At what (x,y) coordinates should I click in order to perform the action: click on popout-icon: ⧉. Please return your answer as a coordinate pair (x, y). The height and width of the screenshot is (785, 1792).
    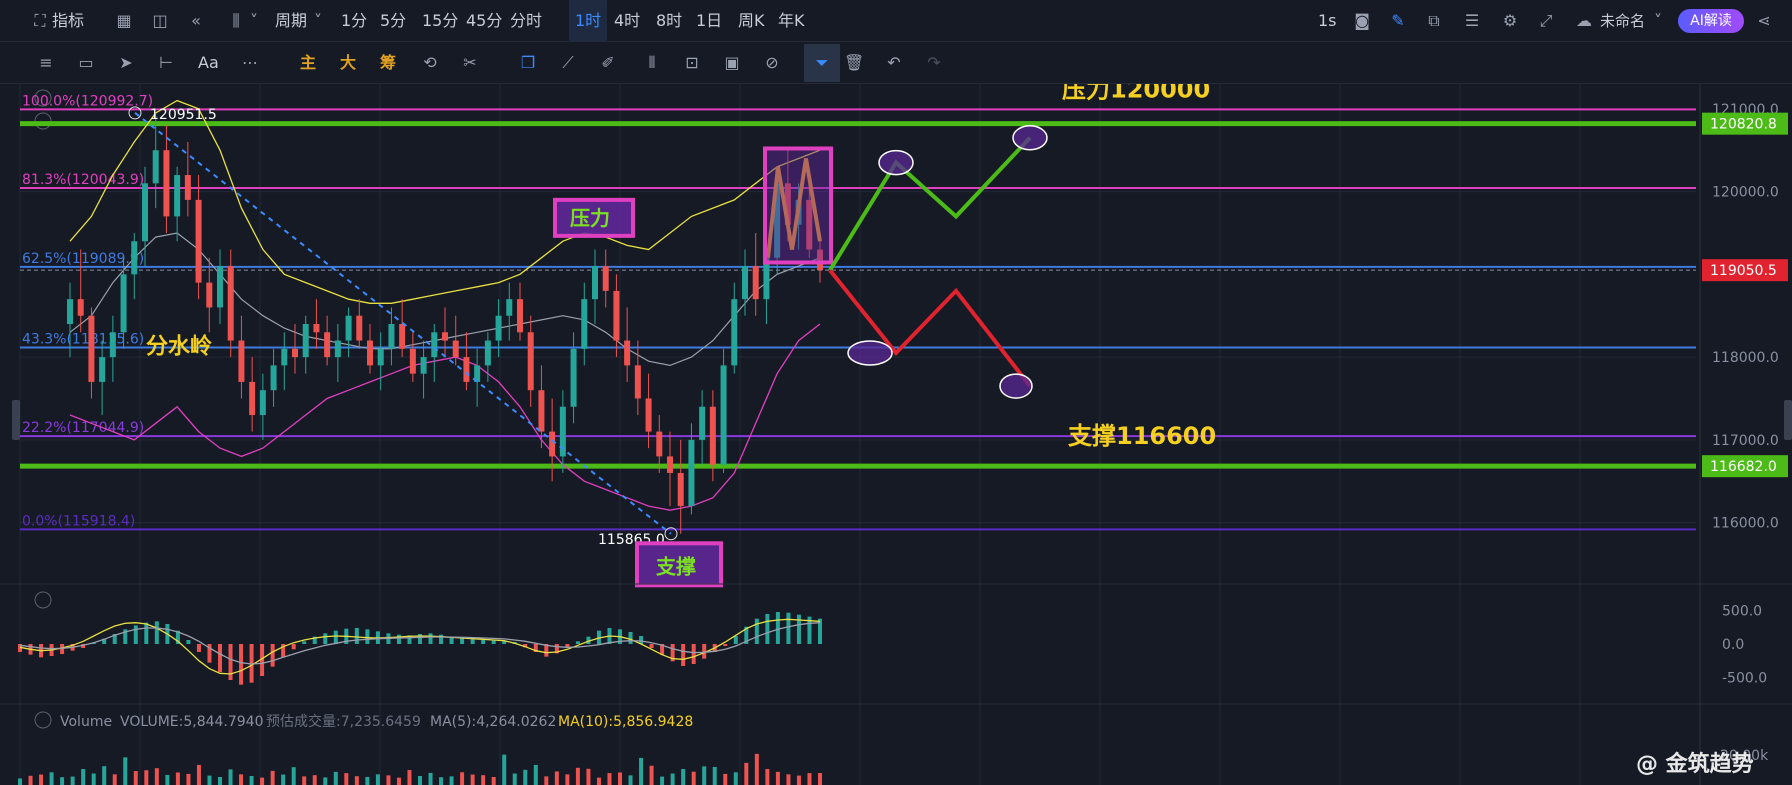
    Looking at the image, I should click on (1434, 21).